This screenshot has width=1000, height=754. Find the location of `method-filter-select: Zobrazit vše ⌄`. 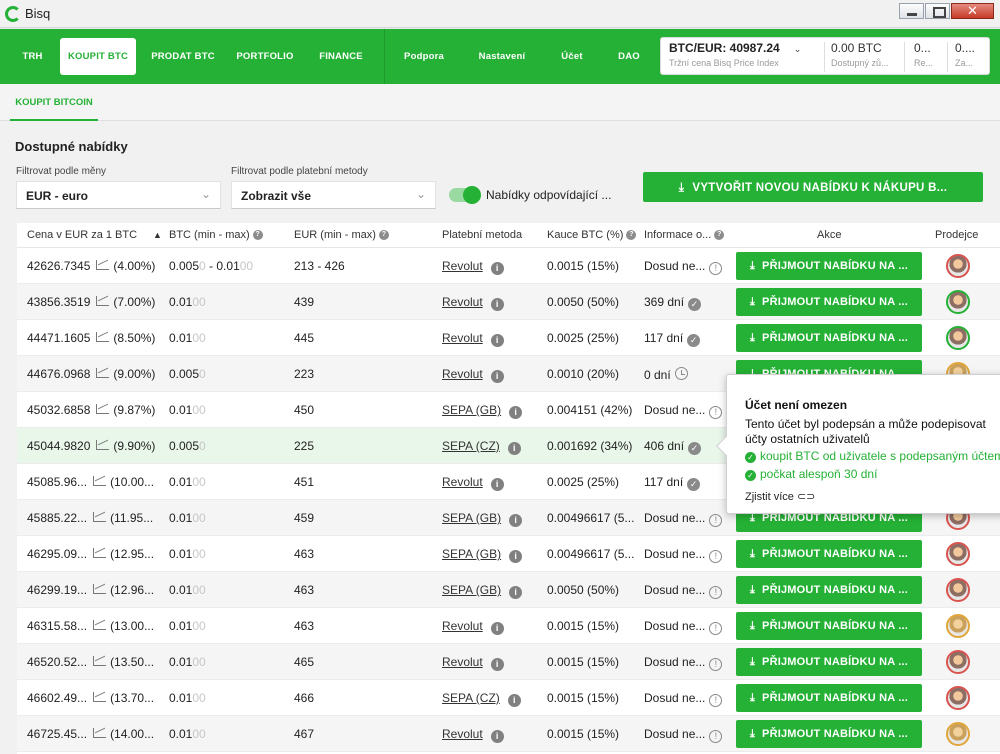

method-filter-select: Zobrazit vše ⌄ is located at coordinates (333, 195).